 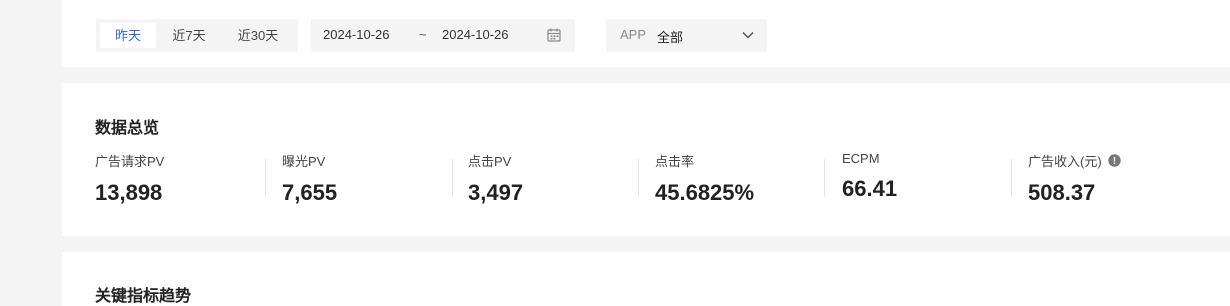 I want to click on section-title-trend: 关键指标趋势, so click(x=143, y=296).